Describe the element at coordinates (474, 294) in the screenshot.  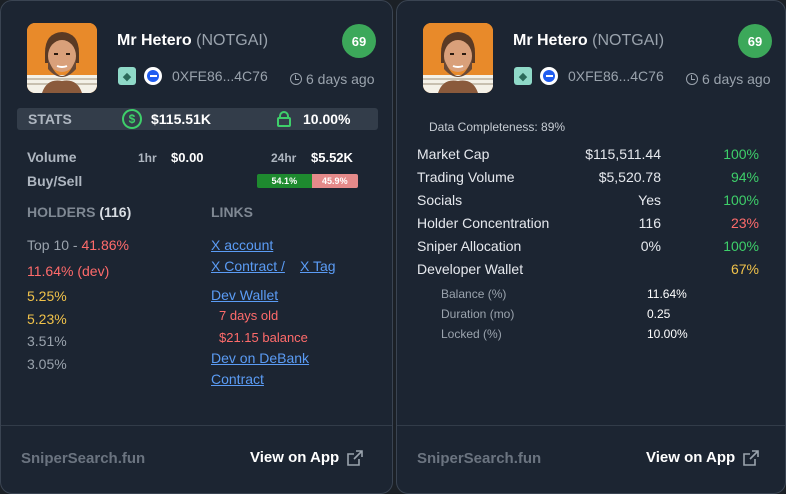
I see `dev-detail-label: Balance (%)` at that location.